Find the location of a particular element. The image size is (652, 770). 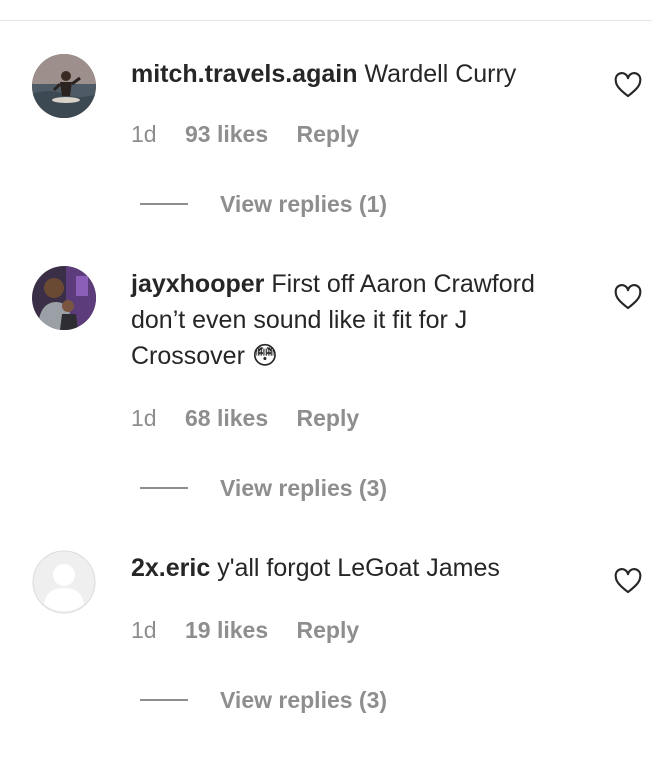

comment-username: 2x.eric is located at coordinates (170, 568).